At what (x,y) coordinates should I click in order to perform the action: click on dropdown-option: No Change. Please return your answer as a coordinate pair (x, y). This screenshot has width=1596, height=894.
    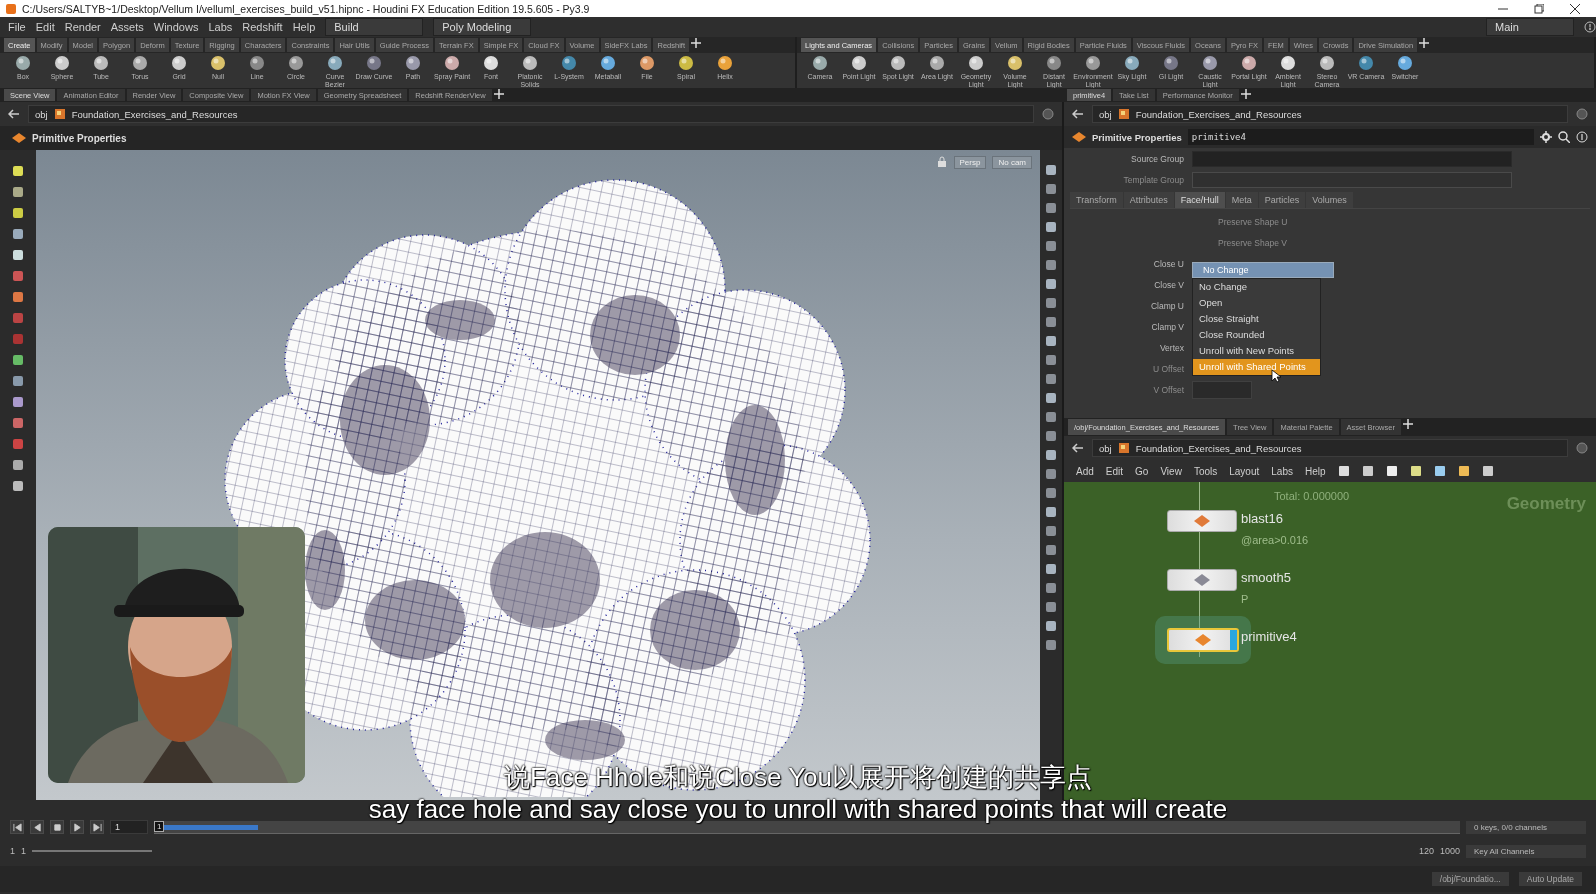
    Looking at the image, I should click on (1256, 287).